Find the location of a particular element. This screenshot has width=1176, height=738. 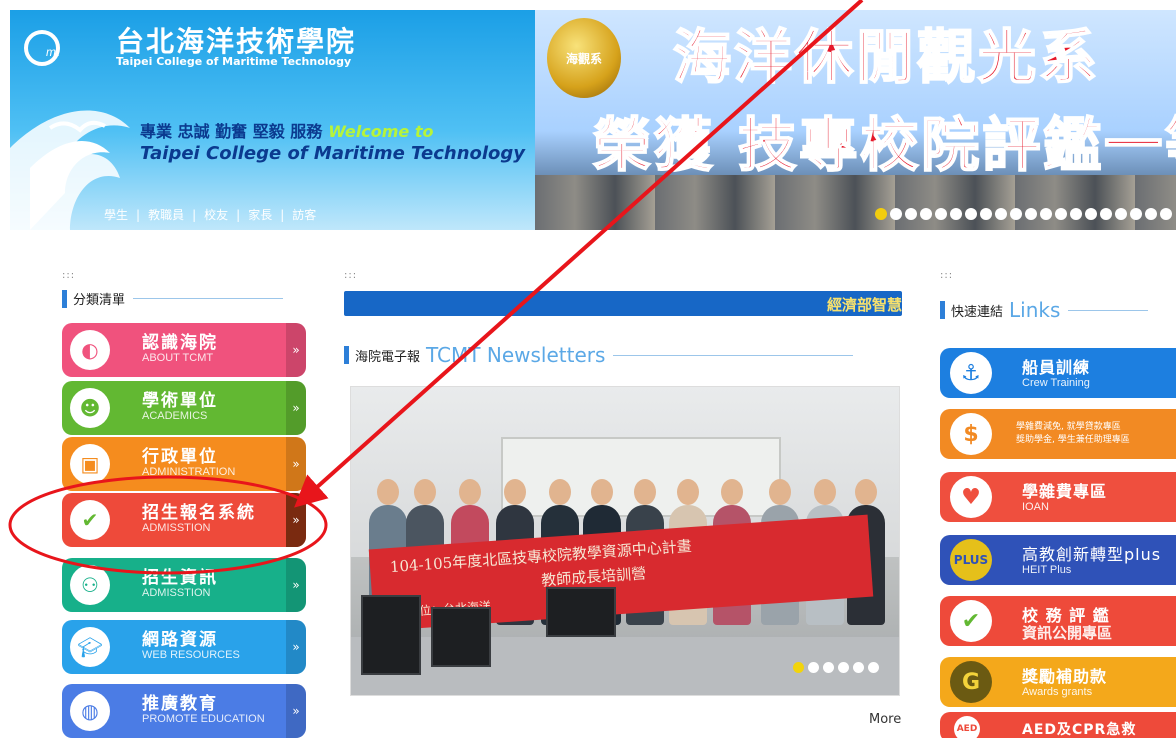

banner-headline-2: 榮獲 技專校院評鑑一等 is located at coordinates (884, 145).